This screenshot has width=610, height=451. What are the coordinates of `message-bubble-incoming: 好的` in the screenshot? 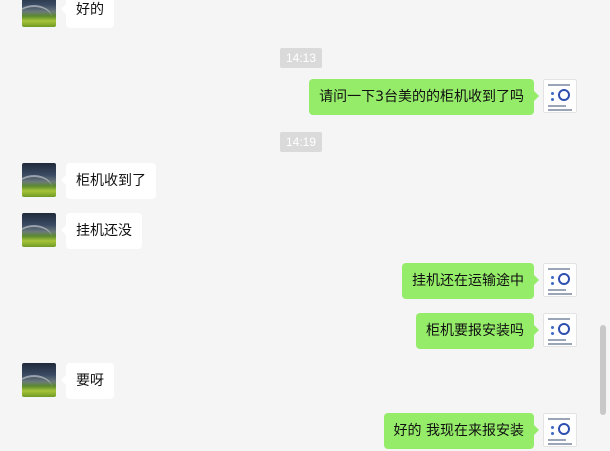 It's located at (87, 14).